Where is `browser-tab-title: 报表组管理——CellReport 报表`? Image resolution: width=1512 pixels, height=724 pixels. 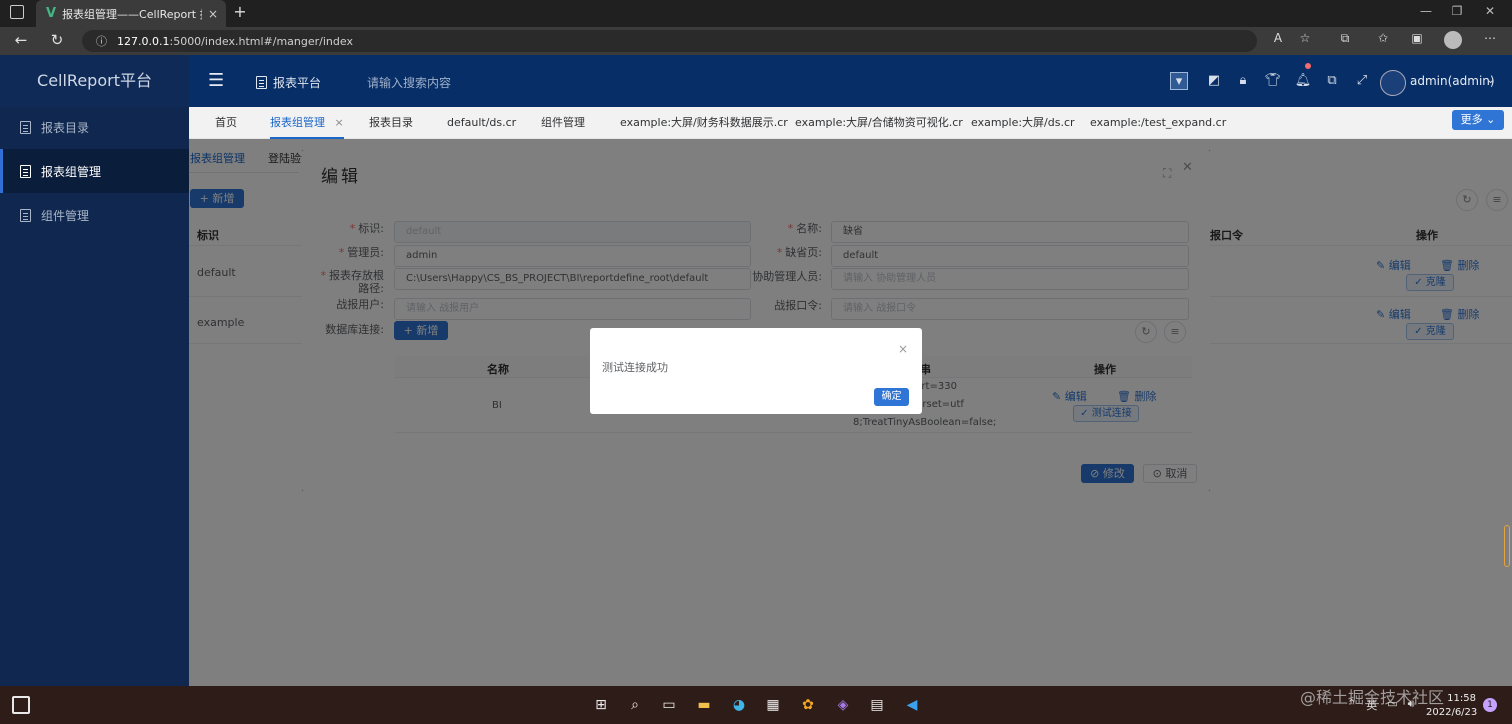 browser-tab-title: 报表组管理——CellReport 报表 is located at coordinates (132, 14).